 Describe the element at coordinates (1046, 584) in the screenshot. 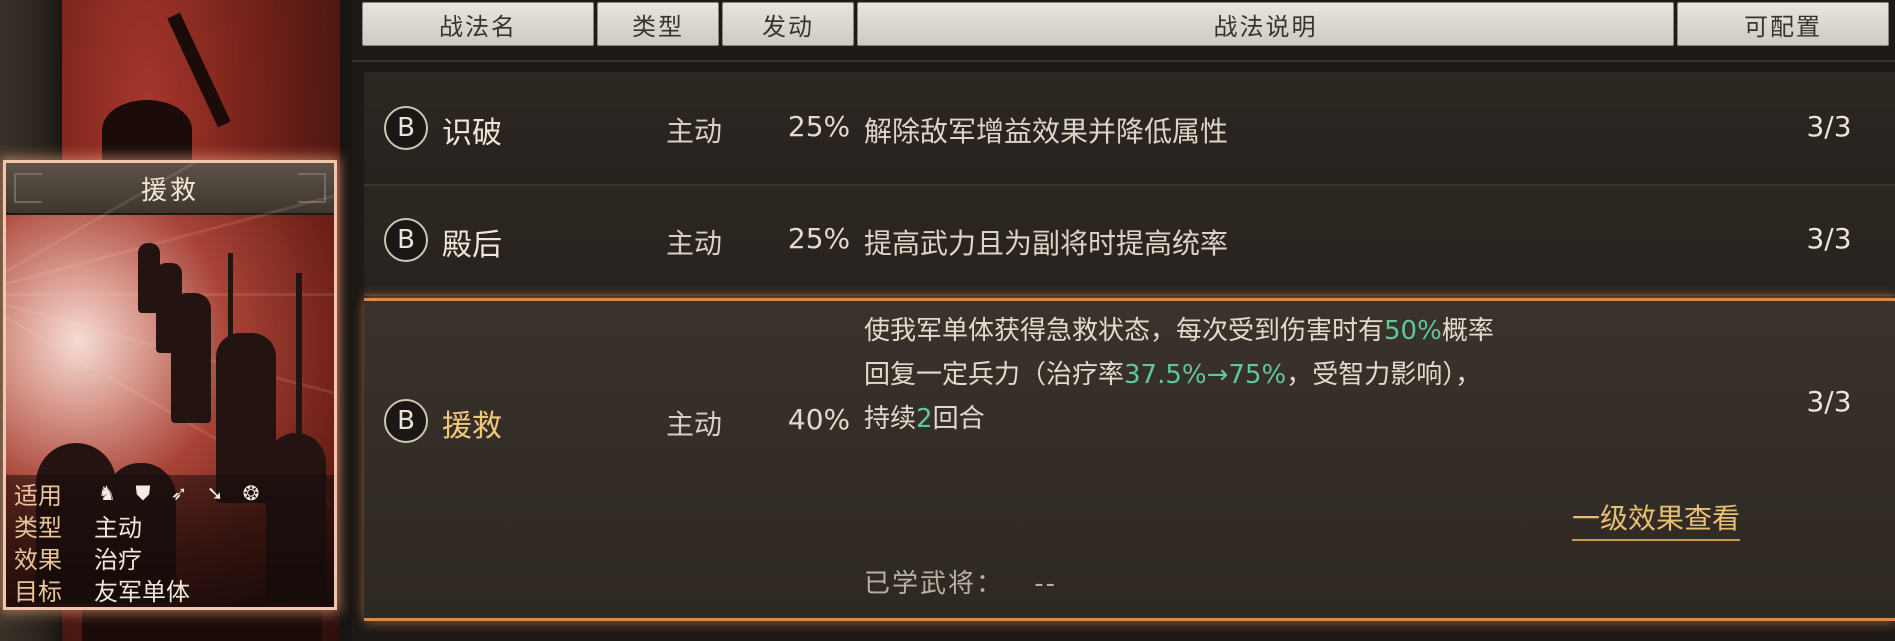

I see `learned-value: --` at that location.